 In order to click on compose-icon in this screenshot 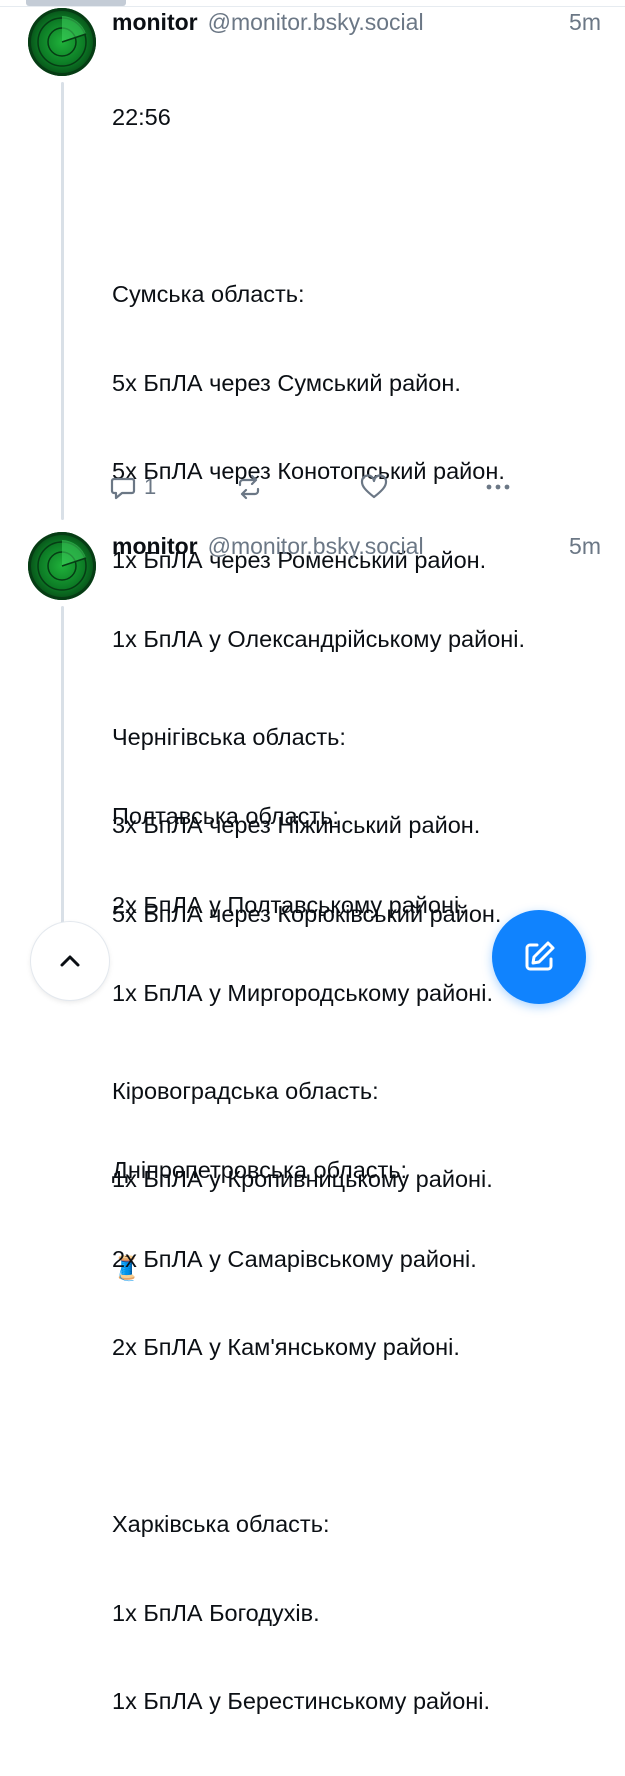, I will do `click(540, 956)`.